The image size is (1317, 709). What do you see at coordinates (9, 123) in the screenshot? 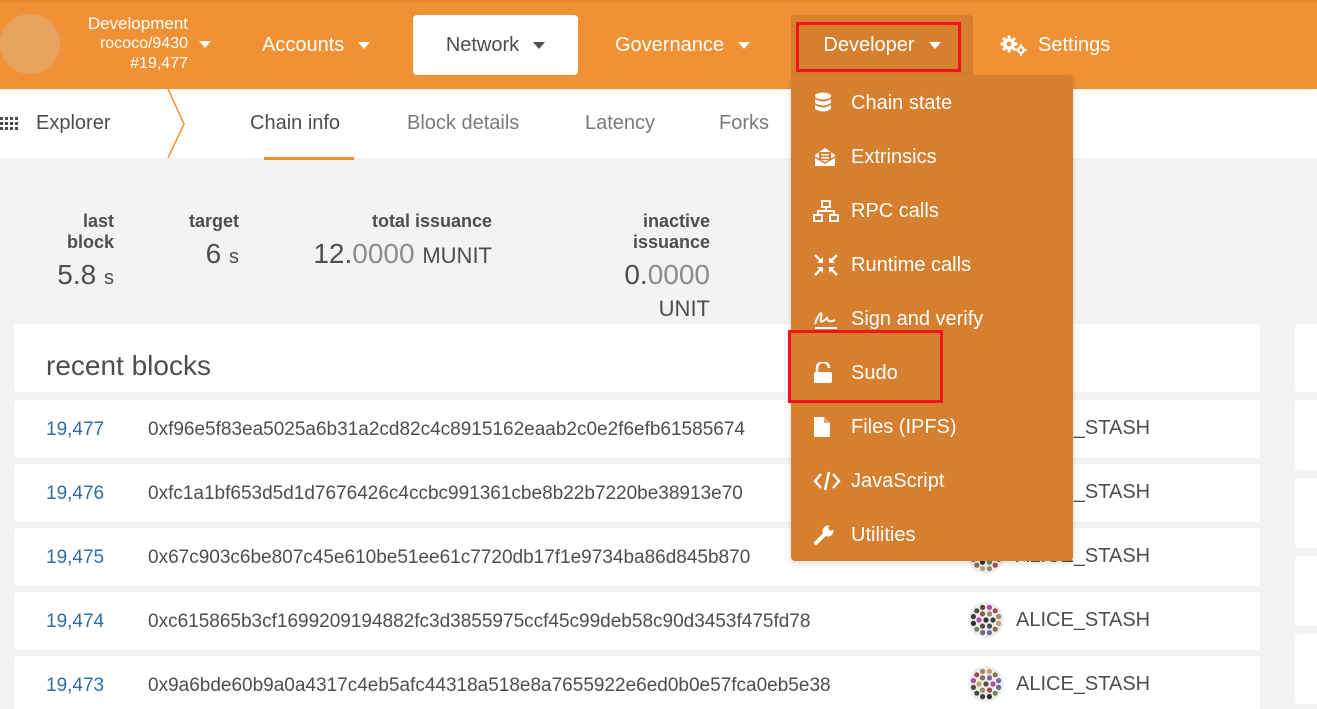
I see `grid-dots-icon` at bounding box center [9, 123].